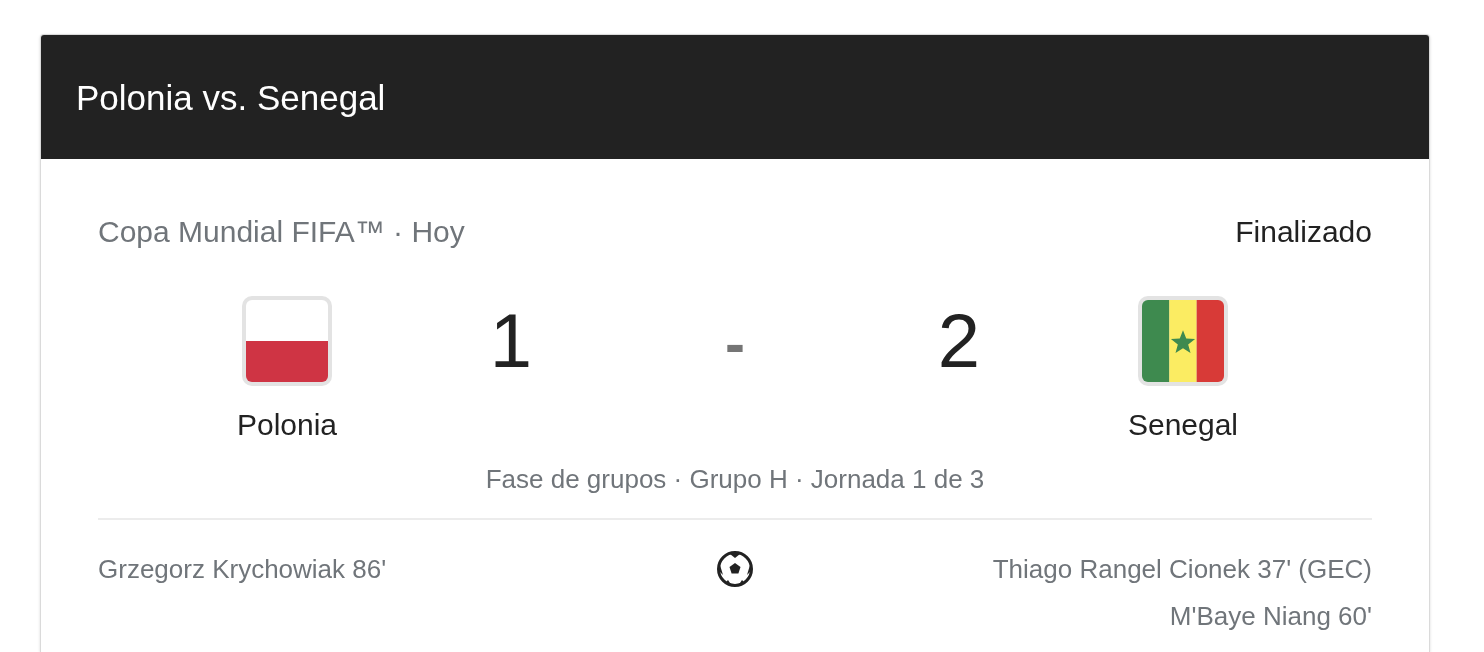 The image size is (1484, 652). Describe the element at coordinates (1270, 616) in the screenshot. I see `goal-scorer: M'Baye Niang 60'` at that location.